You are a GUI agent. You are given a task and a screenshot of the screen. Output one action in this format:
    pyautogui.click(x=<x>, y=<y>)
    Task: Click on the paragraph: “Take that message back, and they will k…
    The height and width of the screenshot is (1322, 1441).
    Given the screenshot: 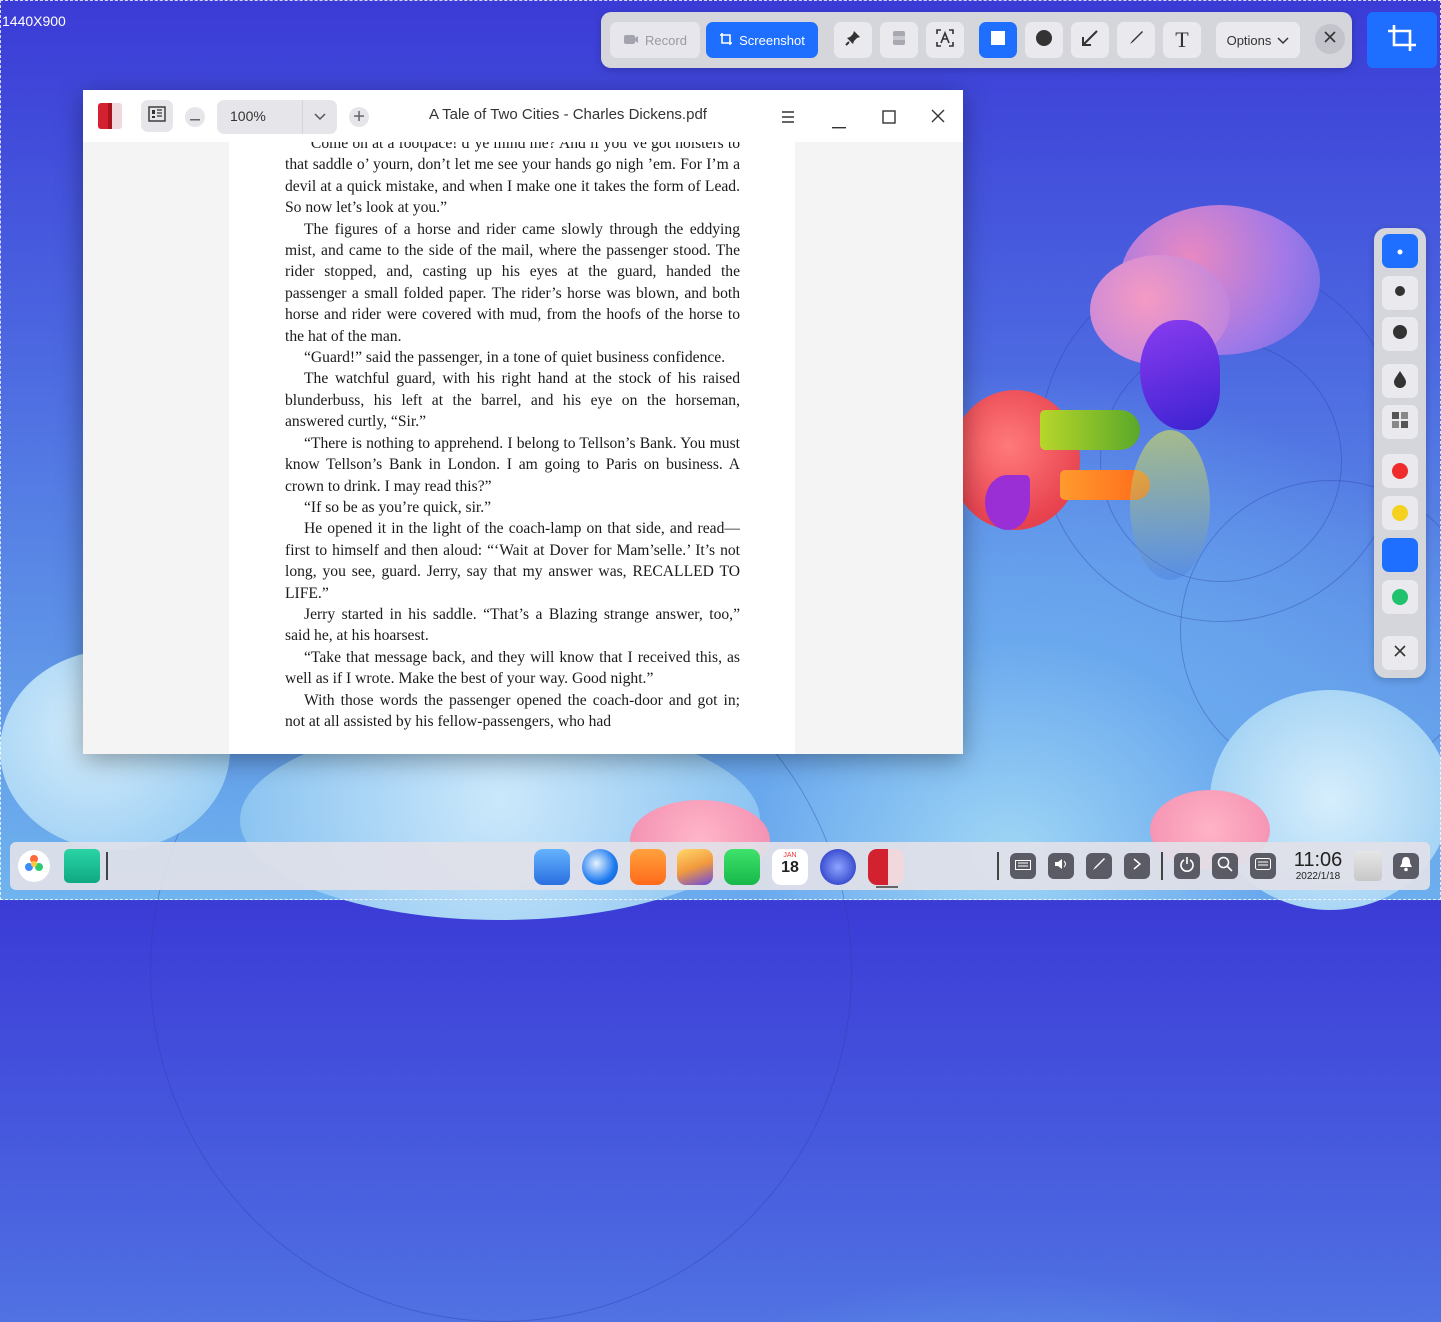 What is the action you would take?
    pyautogui.click(x=512, y=668)
    